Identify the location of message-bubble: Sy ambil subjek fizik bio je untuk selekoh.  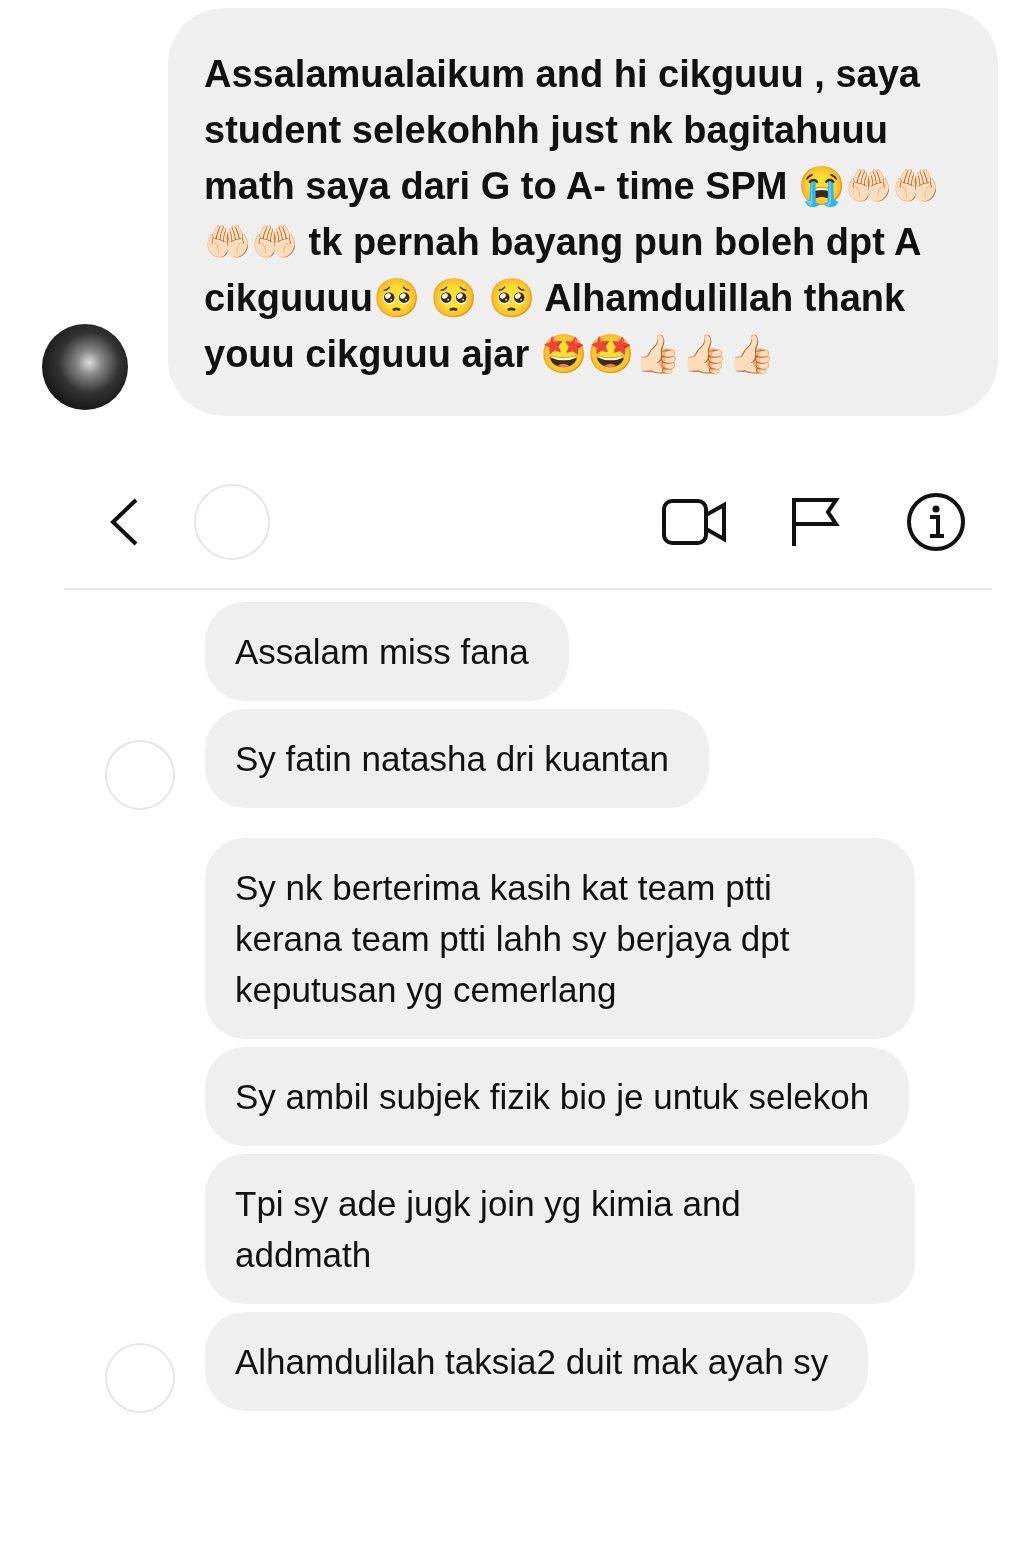
(557, 1096).